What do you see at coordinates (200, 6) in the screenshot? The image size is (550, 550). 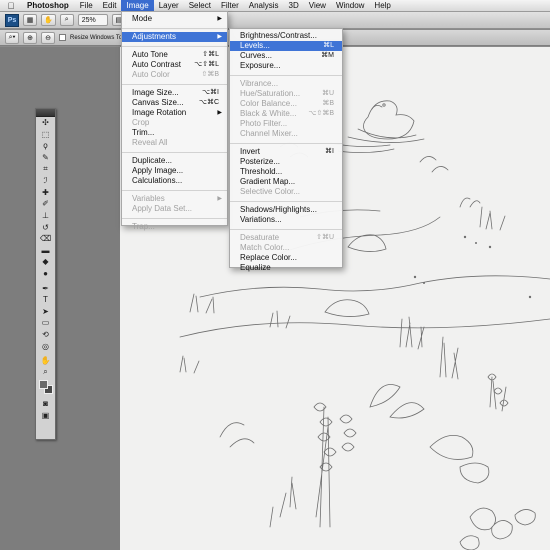 I see `menu-select: Select` at bounding box center [200, 6].